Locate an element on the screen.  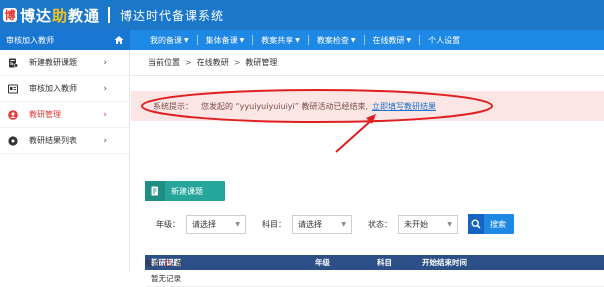
logo: 博 博达助教通 is located at coordinates (51, 15).